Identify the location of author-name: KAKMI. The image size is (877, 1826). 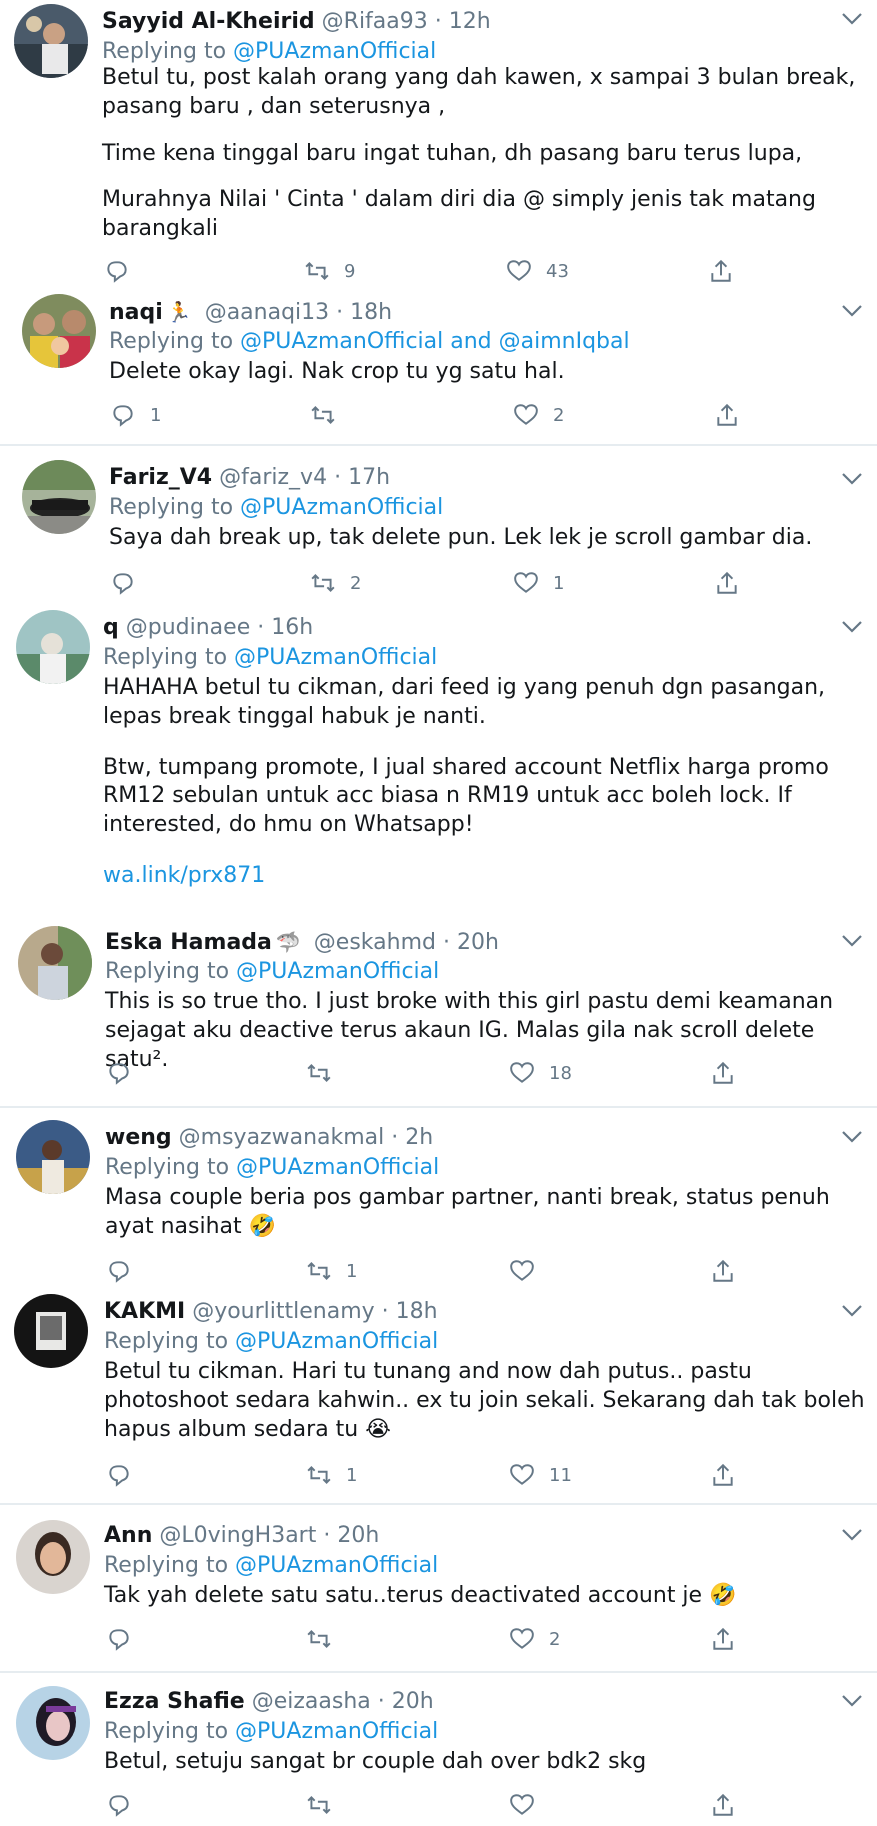
(144, 1311).